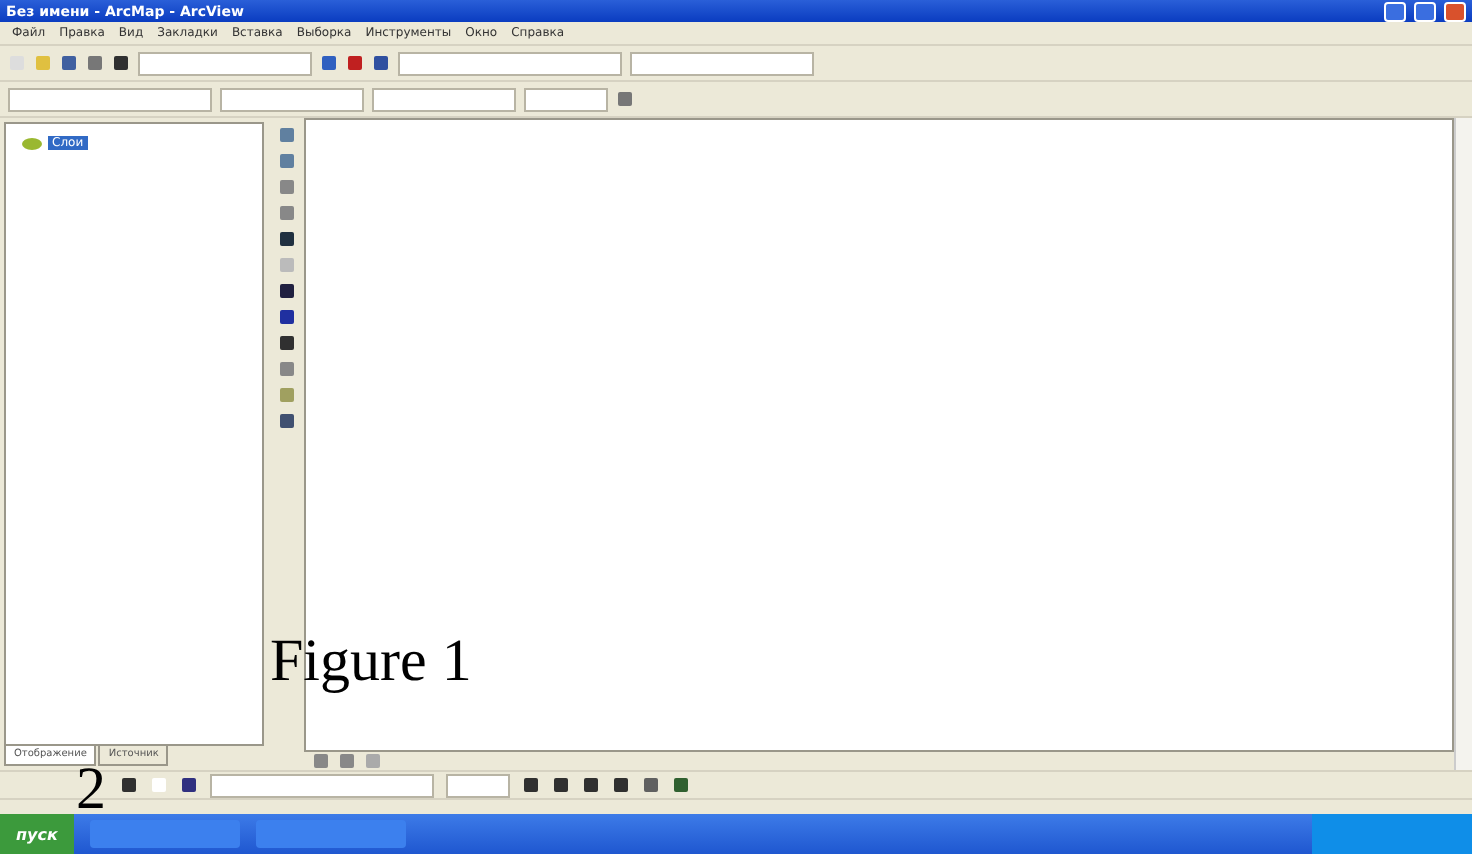 The width and height of the screenshot is (1472, 854). Describe the element at coordinates (1455, 11) in the screenshot. I see `close-button` at that location.